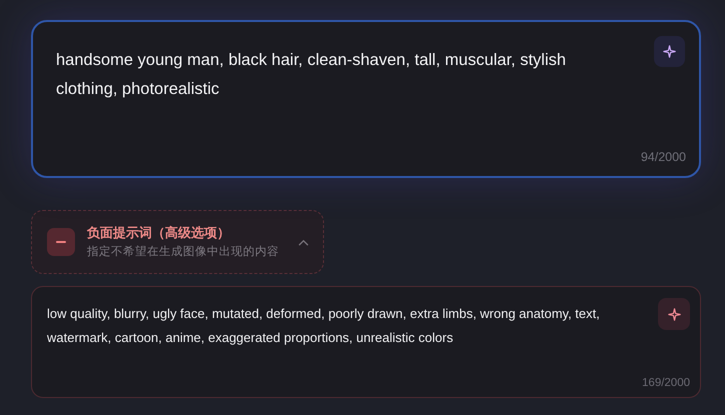 Image resolution: width=725 pixels, height=415 pixels. What do you see at coordinates (663, 157) in the screenshot?
I see `character-counter: 94/2000` at bounding box center [663, 157].